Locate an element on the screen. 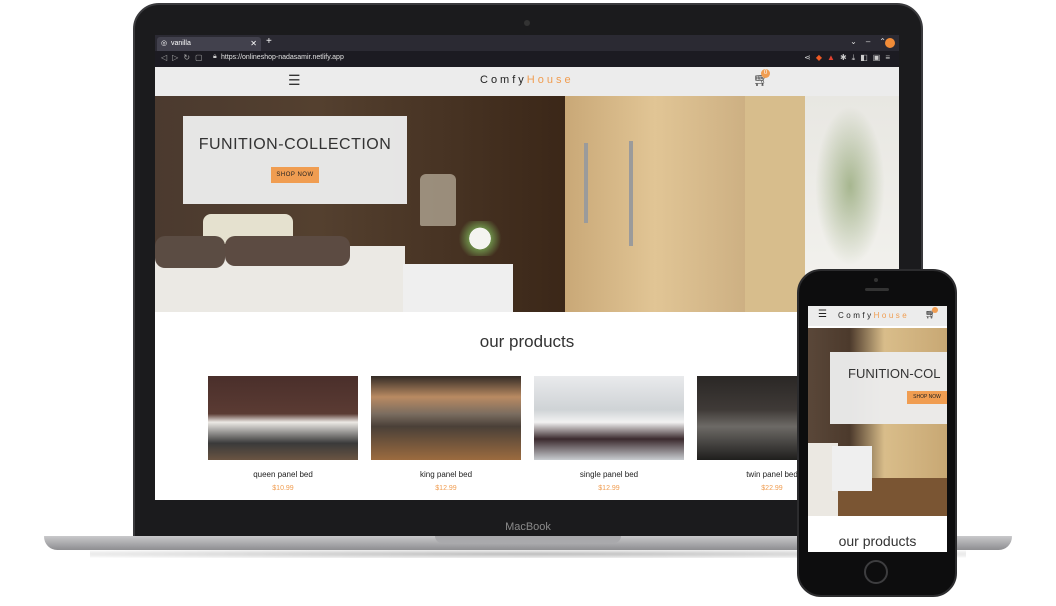  sidebar-icon: ◧ is located at coordinates (866, 57).